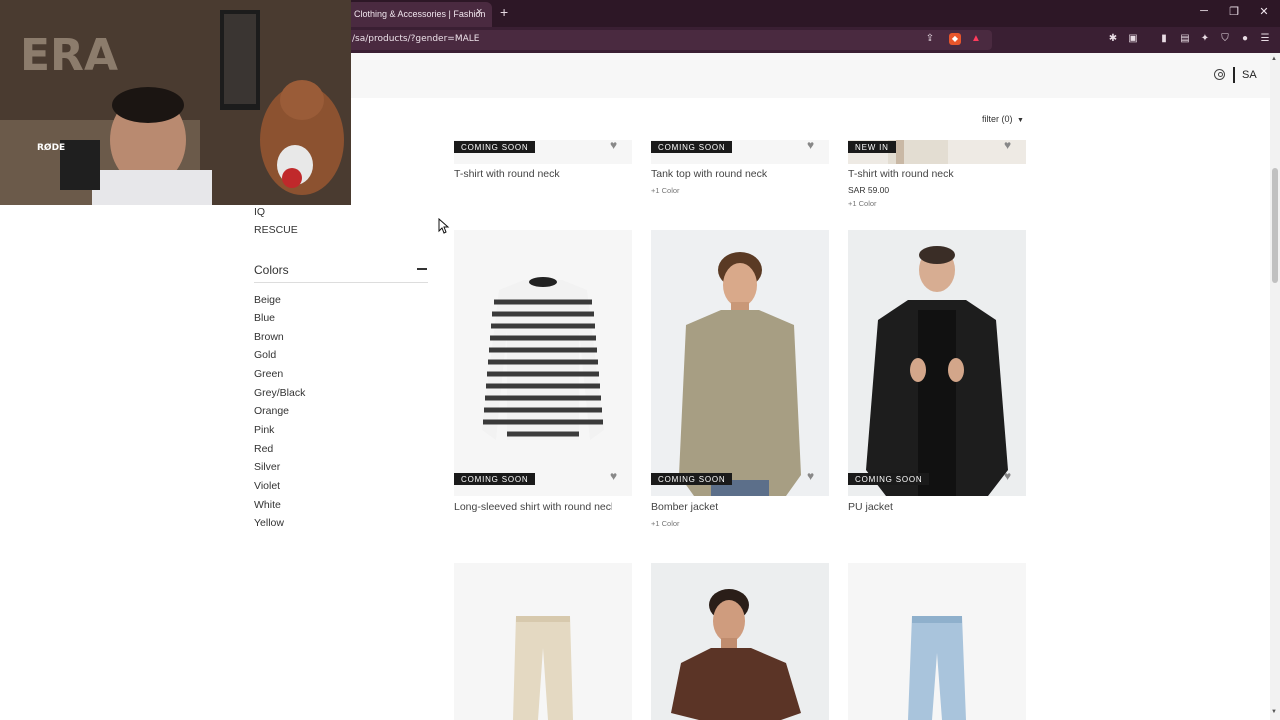 The width and height of the screenshot is (1280, 720). What do you see at coordinates (264, 430) in the screenshot?
I see `color-option-pink: Pink` at bounding box center [264, 430].